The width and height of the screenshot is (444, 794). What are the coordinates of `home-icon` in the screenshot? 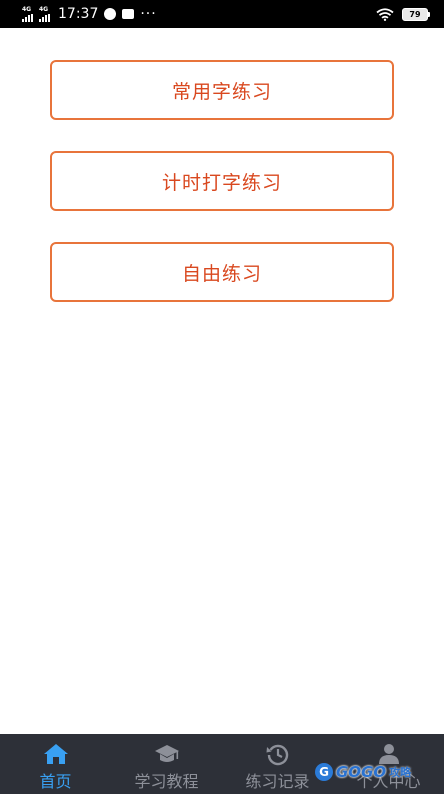 It's located at (55, 754).